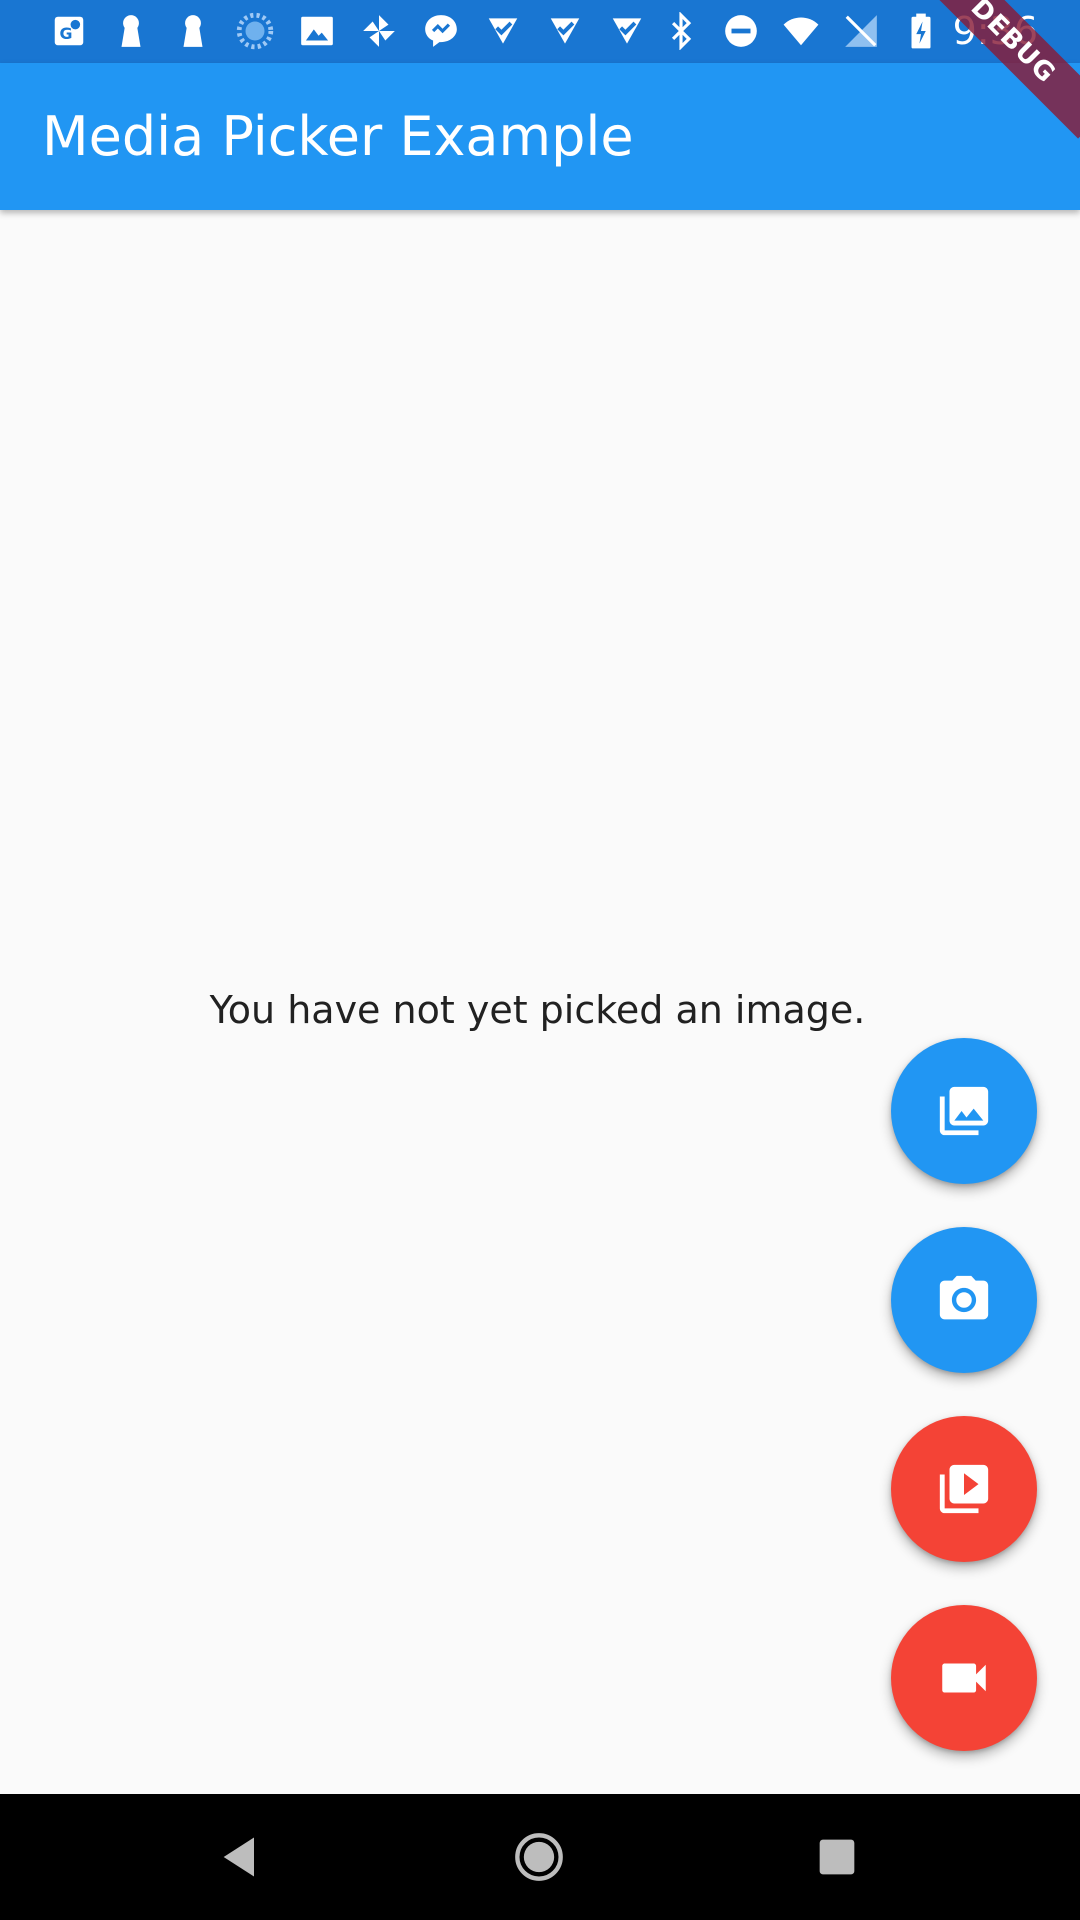 Image resolution: width=1080 pixels, height=1920 pixels. What do you see at coordinates (255, 31) in the screenshot?
I see `loading-icon` at bounding box center [255, 31].